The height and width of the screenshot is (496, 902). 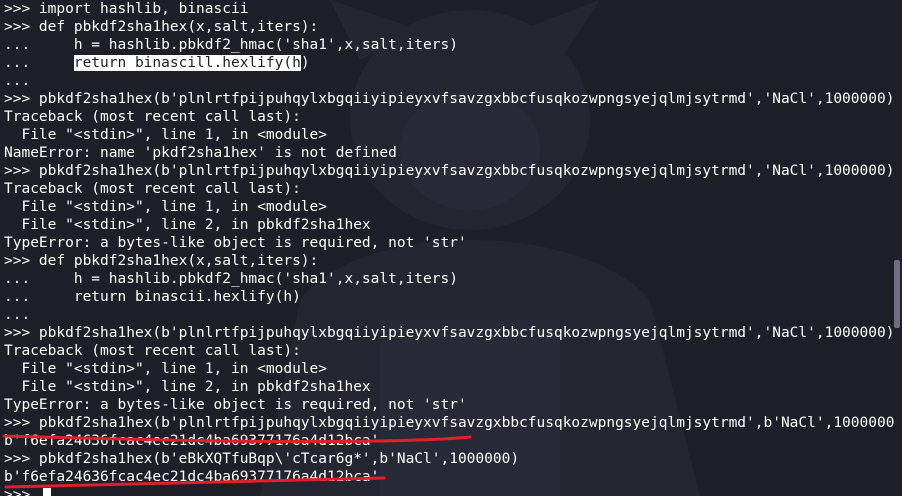 What do you see at coordinates (187, 63) in the screenshot?
I see `selected-text: return binascill.hexlify(h` at bounding box center [187, 63].